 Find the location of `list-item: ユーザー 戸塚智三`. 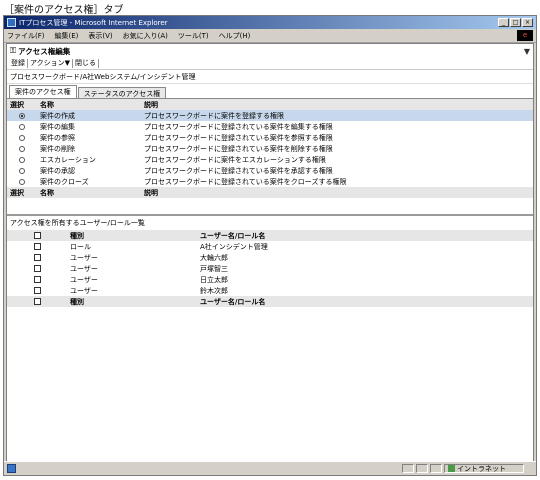

list-item: ユーザー 戸塚智三 is located at coordinates (270, 268).